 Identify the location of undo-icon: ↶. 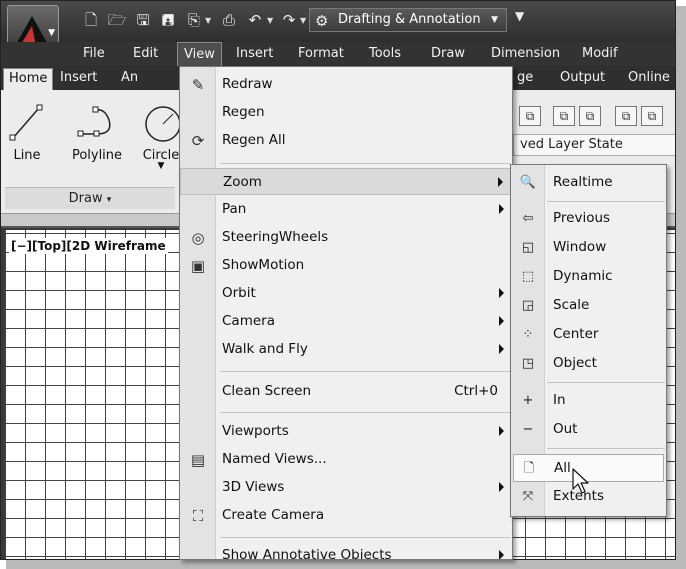
(255, 20).